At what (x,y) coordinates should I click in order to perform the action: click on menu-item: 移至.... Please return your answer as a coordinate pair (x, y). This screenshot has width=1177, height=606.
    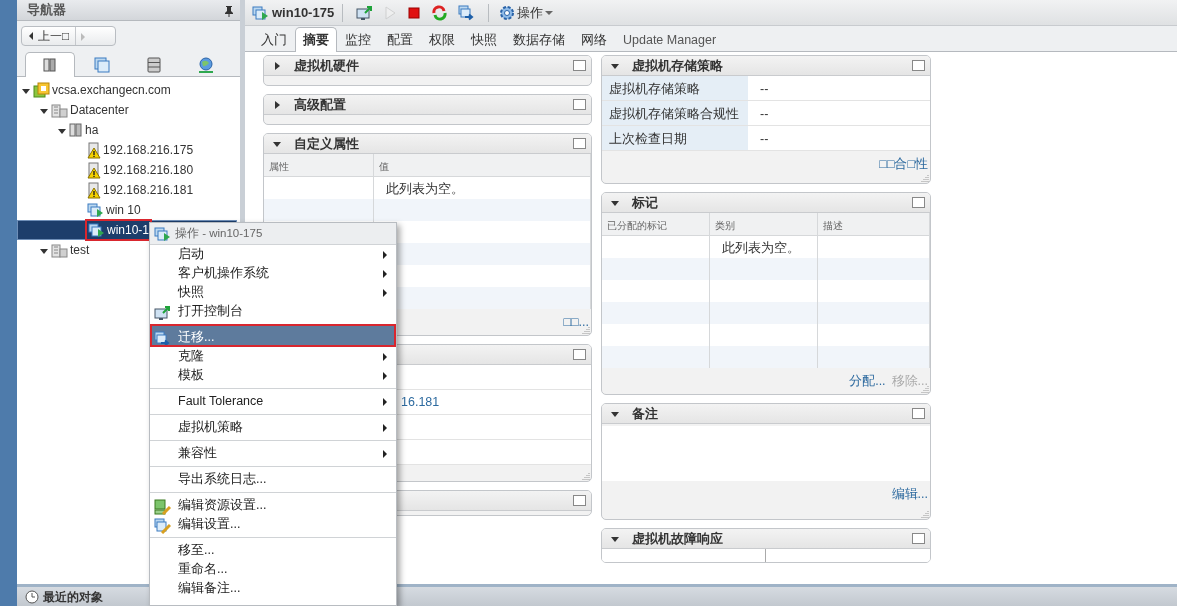
    Looking at the image, I should click on (273, 548).